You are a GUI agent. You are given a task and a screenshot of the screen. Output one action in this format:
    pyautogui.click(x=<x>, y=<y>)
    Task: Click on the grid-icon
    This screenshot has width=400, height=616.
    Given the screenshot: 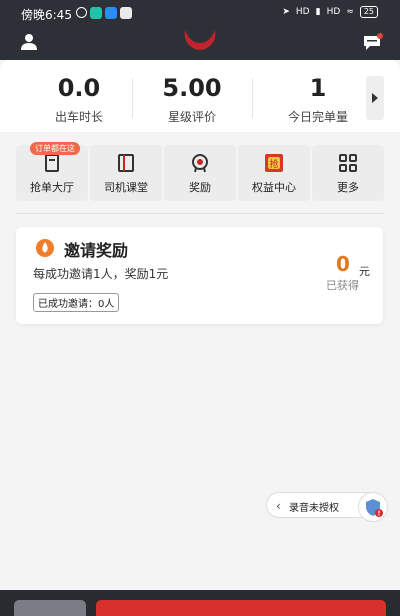 What is the action you would take?
    pyautogui.click(x=348, y=163)
    